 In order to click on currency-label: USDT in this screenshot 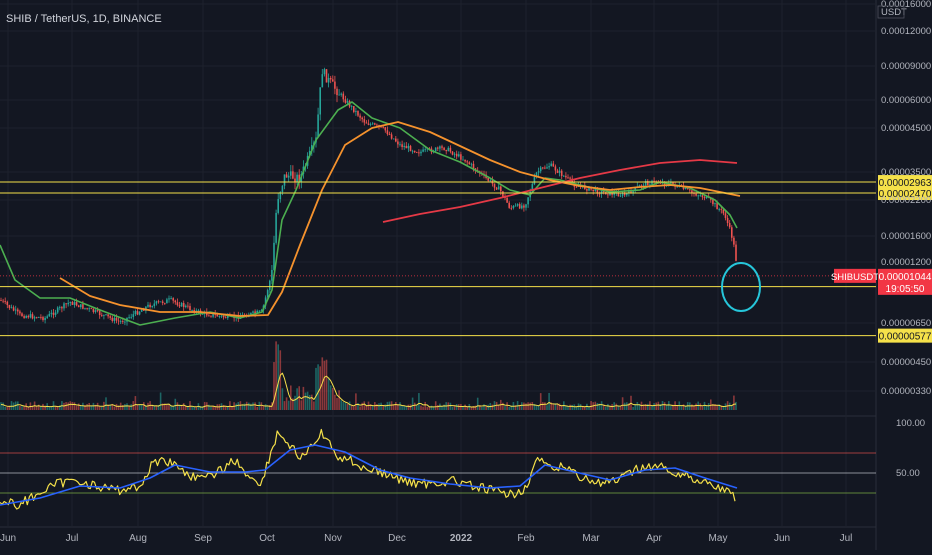, I will do `click(894, 12)`.